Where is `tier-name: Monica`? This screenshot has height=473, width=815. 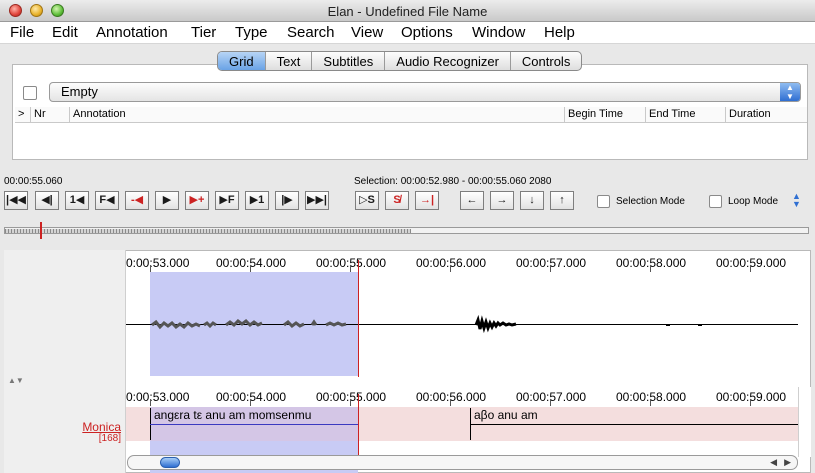
tier-name: Monica is located at coordinates (100, 427).